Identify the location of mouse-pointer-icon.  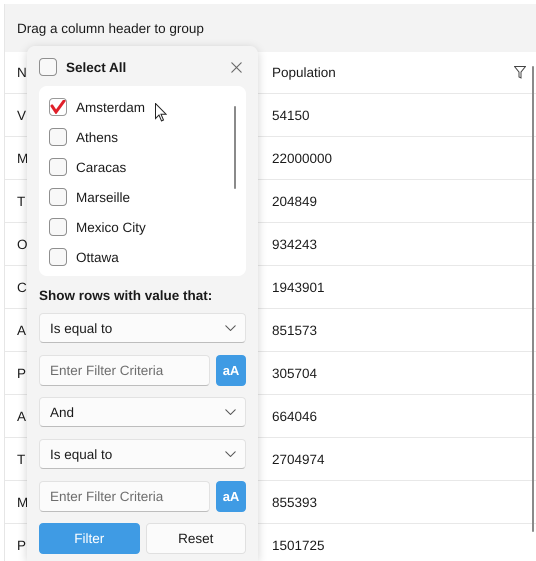
(161, 112).